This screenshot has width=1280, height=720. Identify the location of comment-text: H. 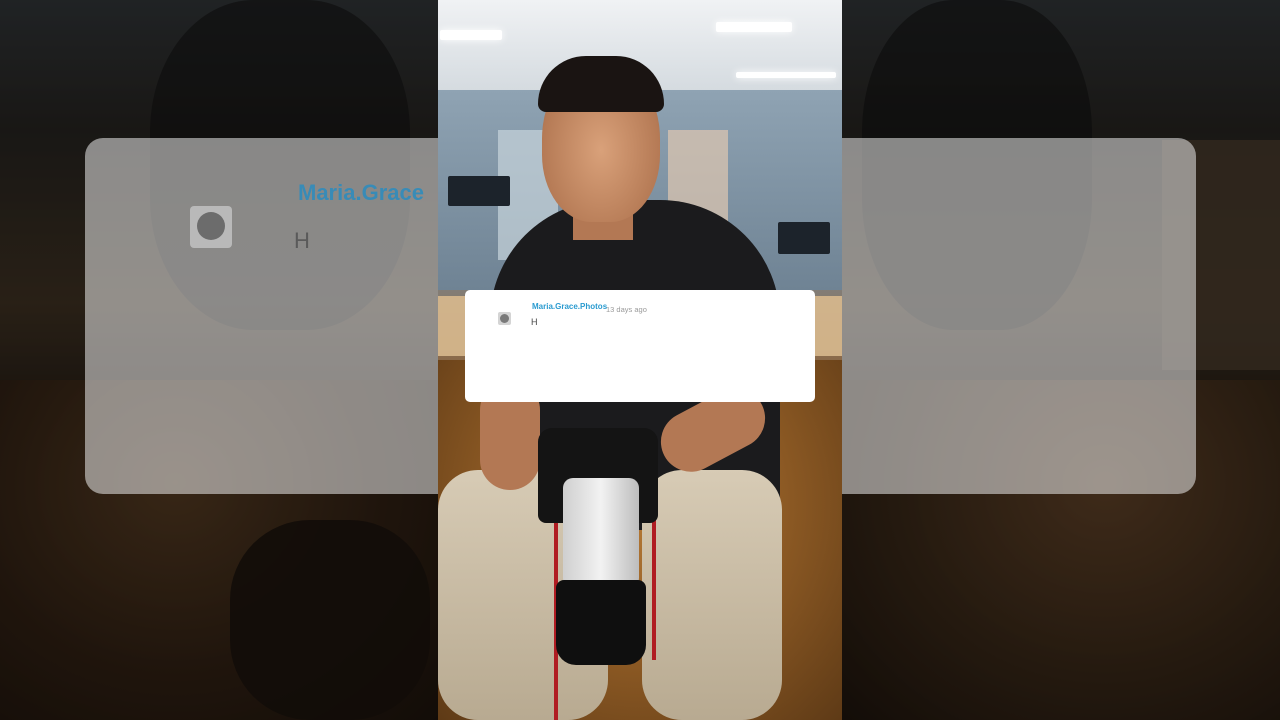
(534, 322).